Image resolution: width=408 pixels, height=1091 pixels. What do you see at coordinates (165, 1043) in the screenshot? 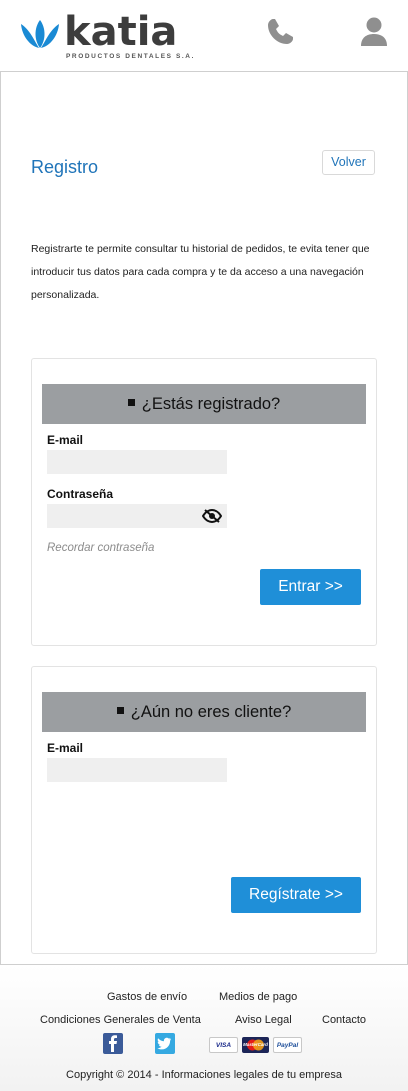
I see `twitter-icon` at bounding box center [165, 1043].